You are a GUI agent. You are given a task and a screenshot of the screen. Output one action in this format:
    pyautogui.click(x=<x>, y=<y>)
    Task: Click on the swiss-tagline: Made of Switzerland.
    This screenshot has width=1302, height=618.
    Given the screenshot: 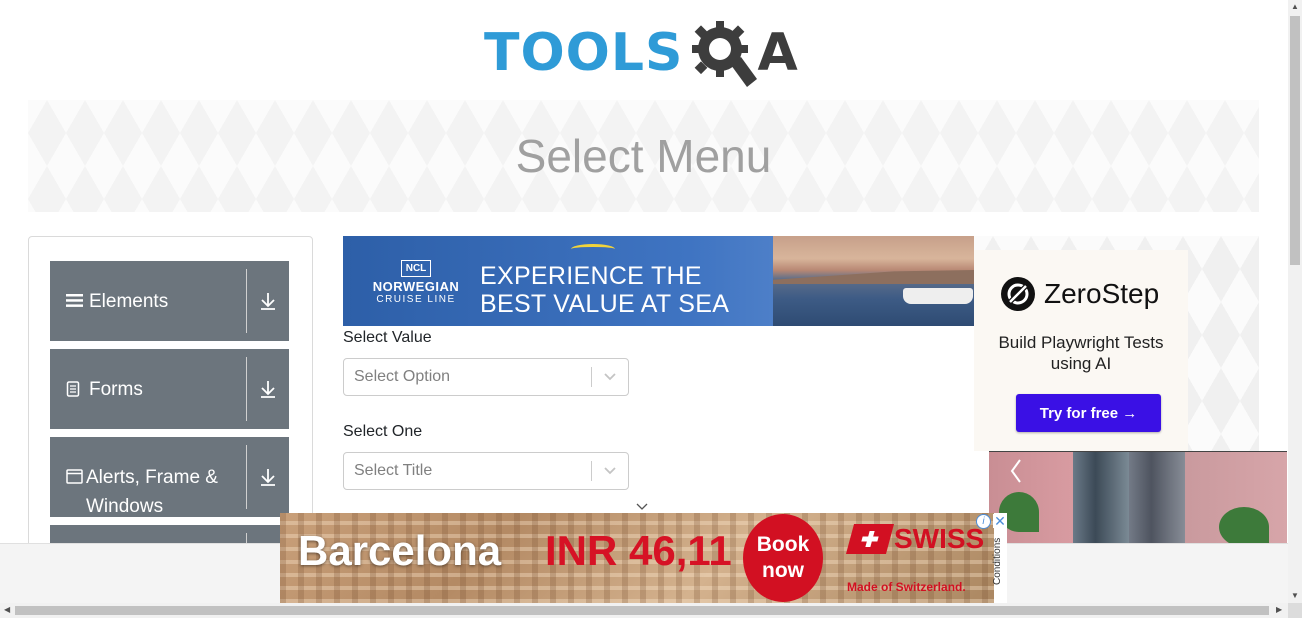 What is the action you would take?
    pyautogui.click(x=906, y=587)
    